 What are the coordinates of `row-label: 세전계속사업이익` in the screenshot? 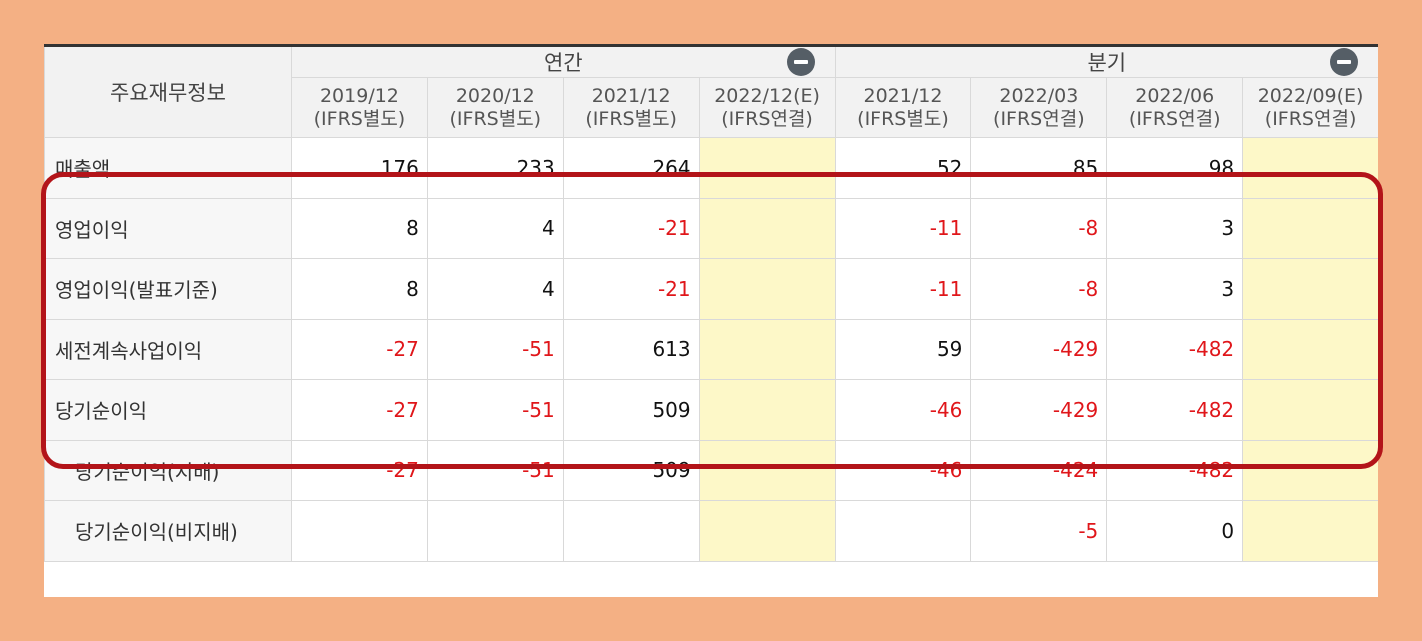 It's located at (168, 349).